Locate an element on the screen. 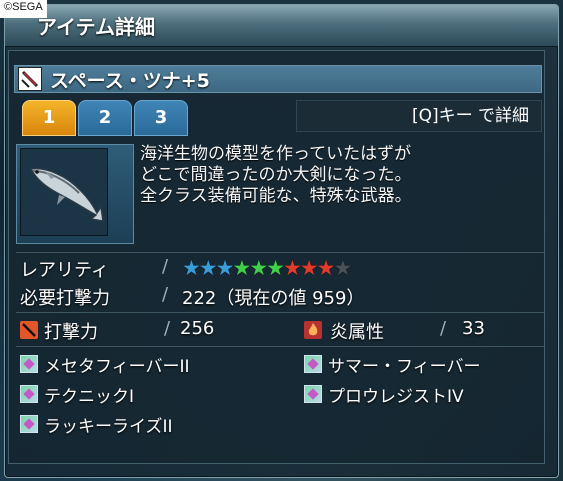 This screenshot has height=481, width=563. title-bar: アイテム詳細 is located at coordinates (281, 26).